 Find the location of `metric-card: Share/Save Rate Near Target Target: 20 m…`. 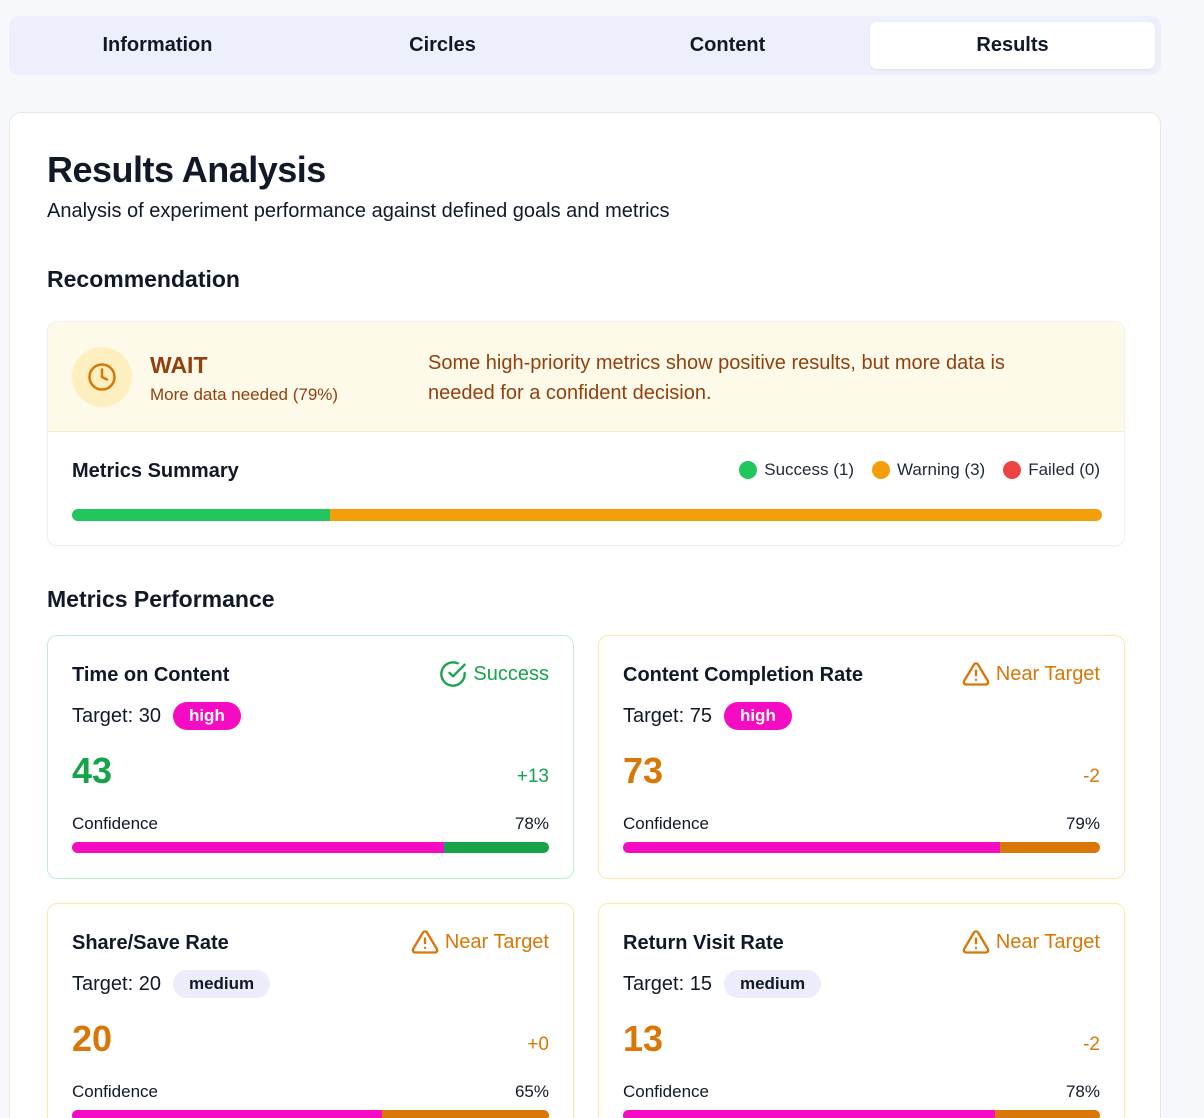

metric-card: Share/Save Rate Near Target Target: 20 m… is located at coordinates (310, 1010).